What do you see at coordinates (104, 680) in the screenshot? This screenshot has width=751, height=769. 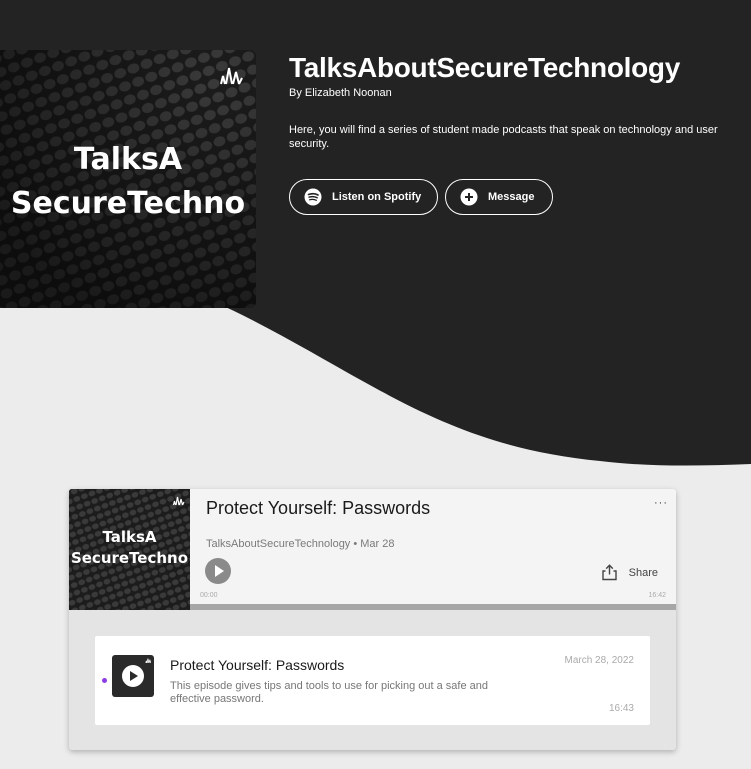 I see `unplayed-dot` at bounding box center [104, 680].